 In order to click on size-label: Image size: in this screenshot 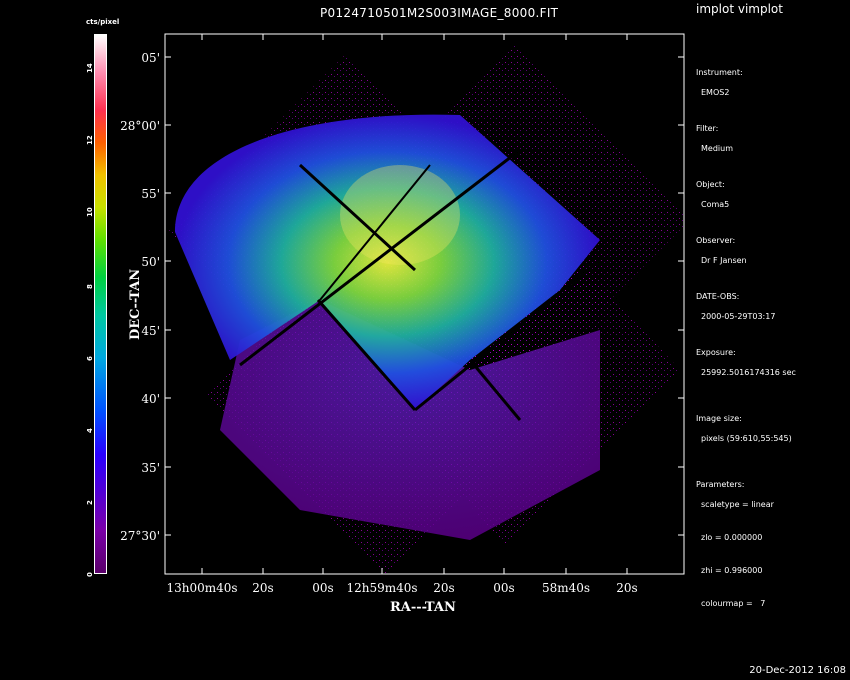, I will do `click(719, 418)`.